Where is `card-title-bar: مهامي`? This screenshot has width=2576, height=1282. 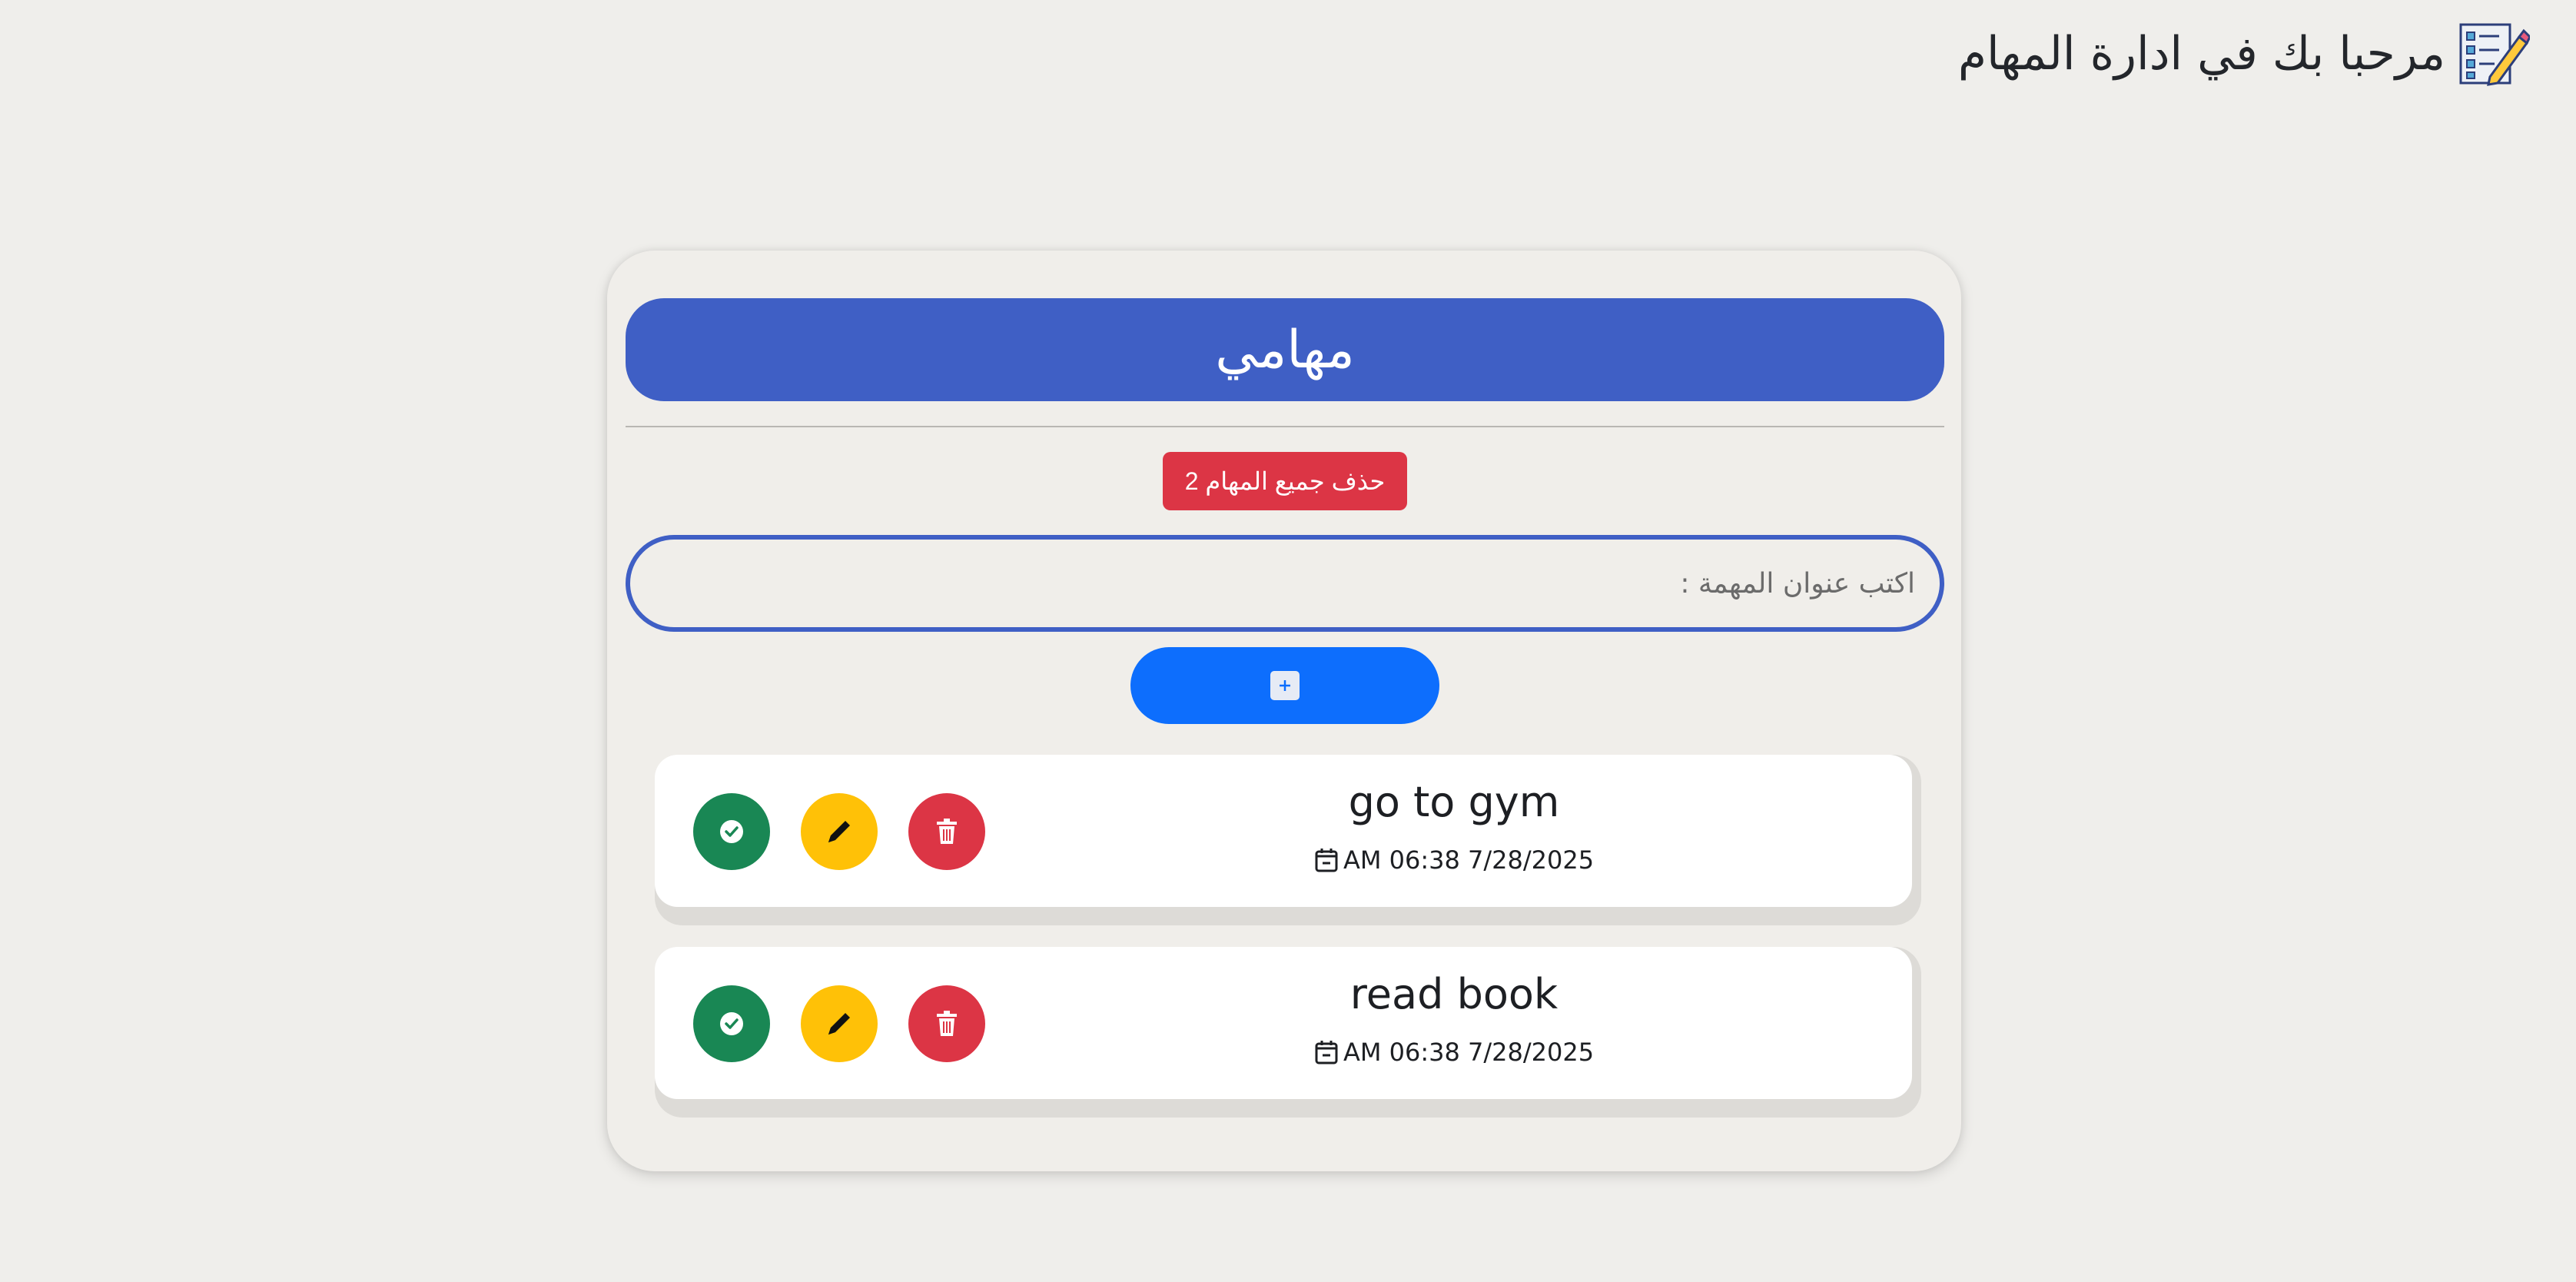
card-title-bar: مهامي is located at coordinates (1285, 349).